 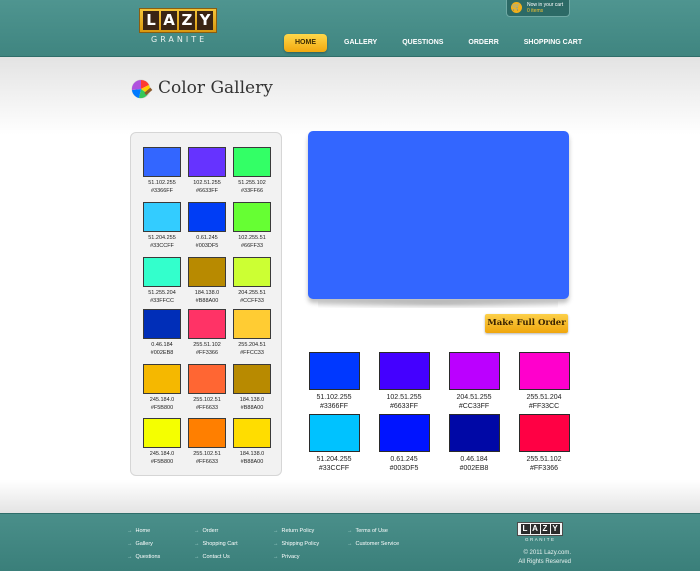 I want to click on cart-icon: 🛒, so click(x=516, y=7).